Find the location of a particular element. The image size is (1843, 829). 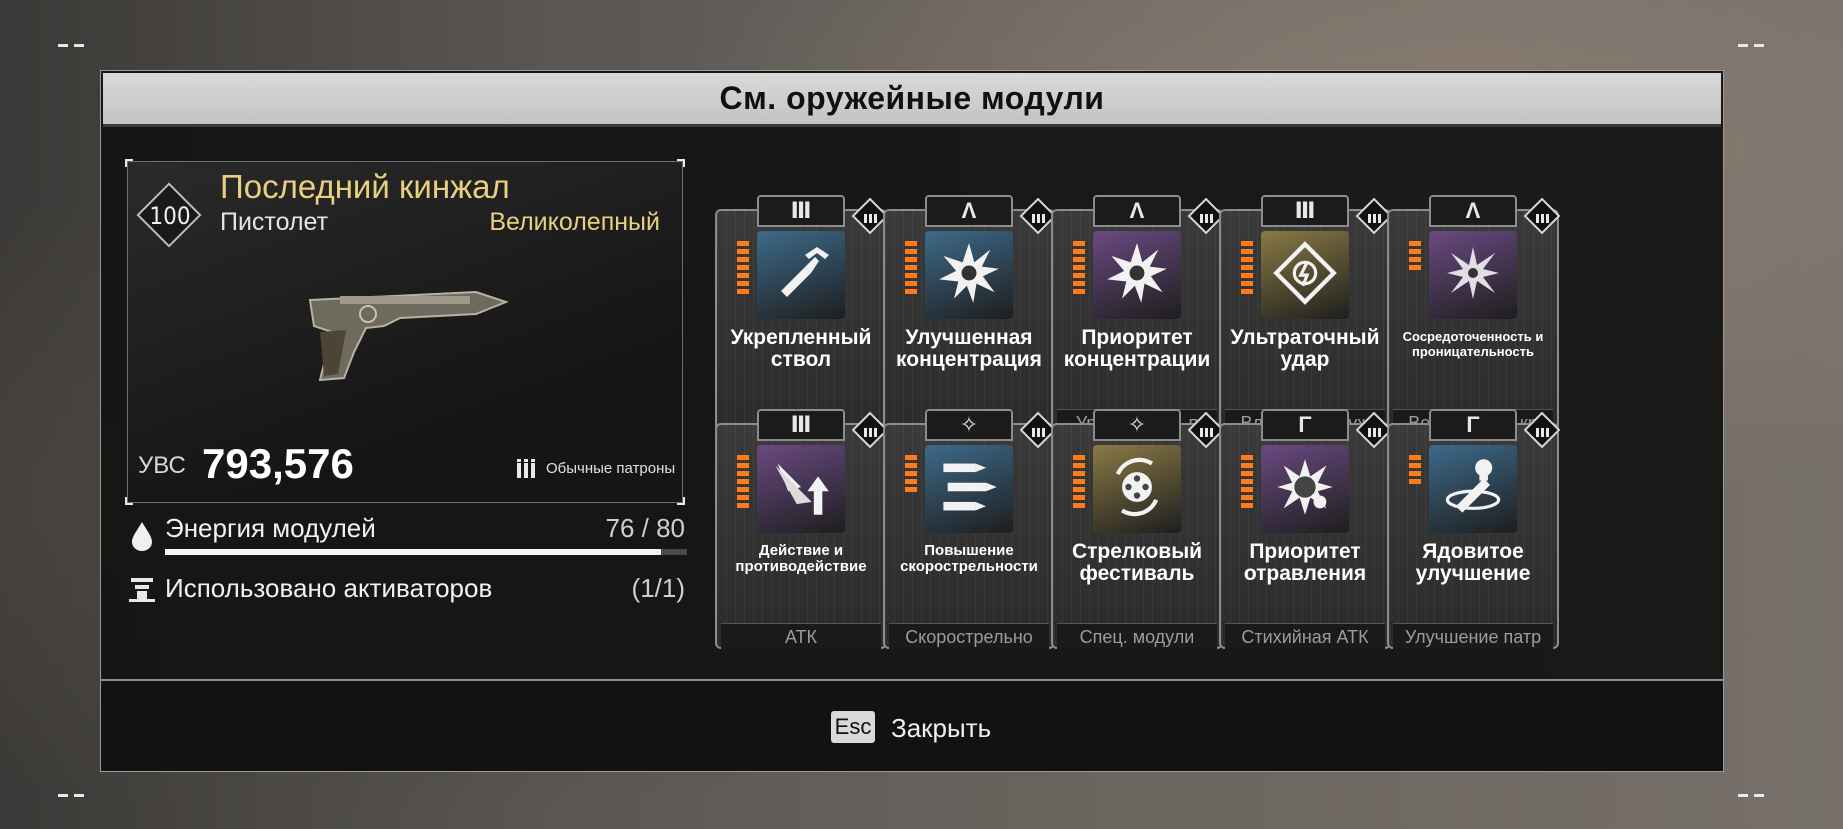

activator-row: Использовано активаторов (1/1) is located at coordinates (407, 591).